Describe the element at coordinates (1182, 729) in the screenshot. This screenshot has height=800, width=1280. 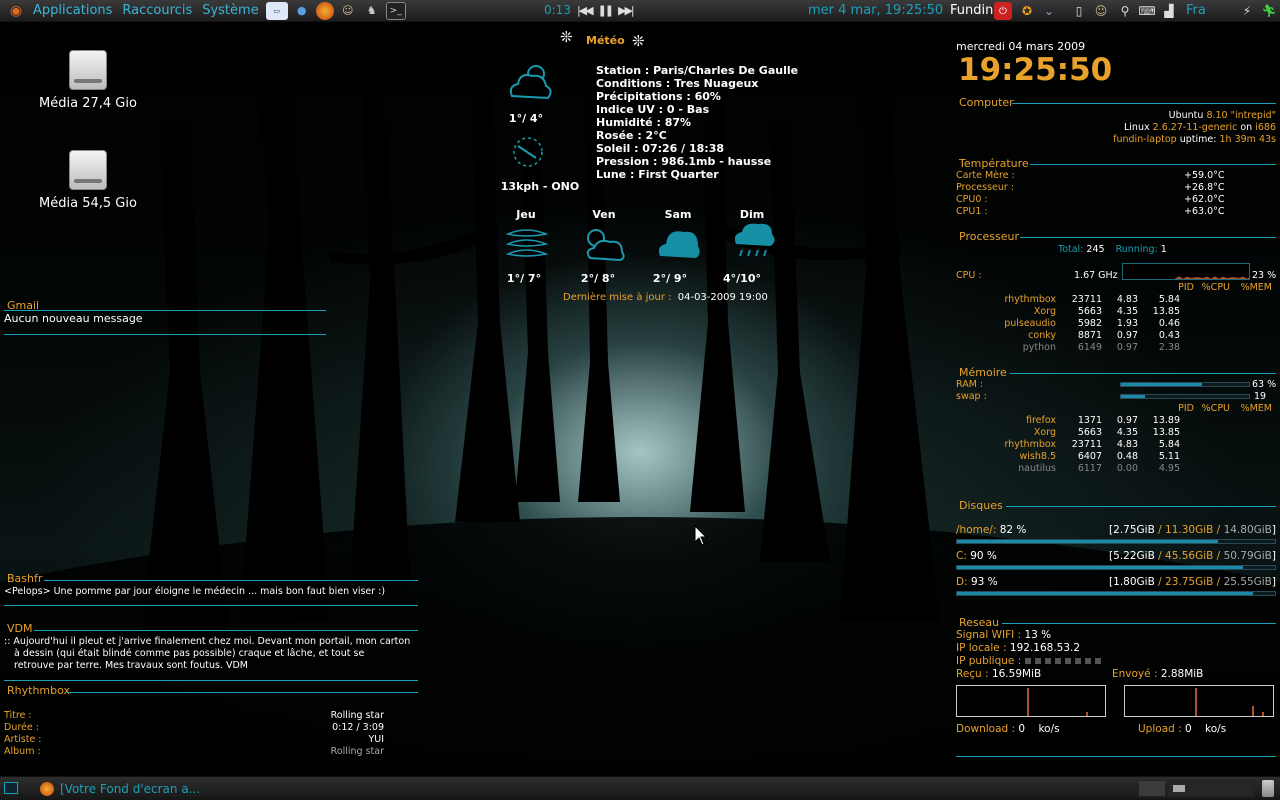
I see `upload-line: Upload : 0 ko/s` at that location.